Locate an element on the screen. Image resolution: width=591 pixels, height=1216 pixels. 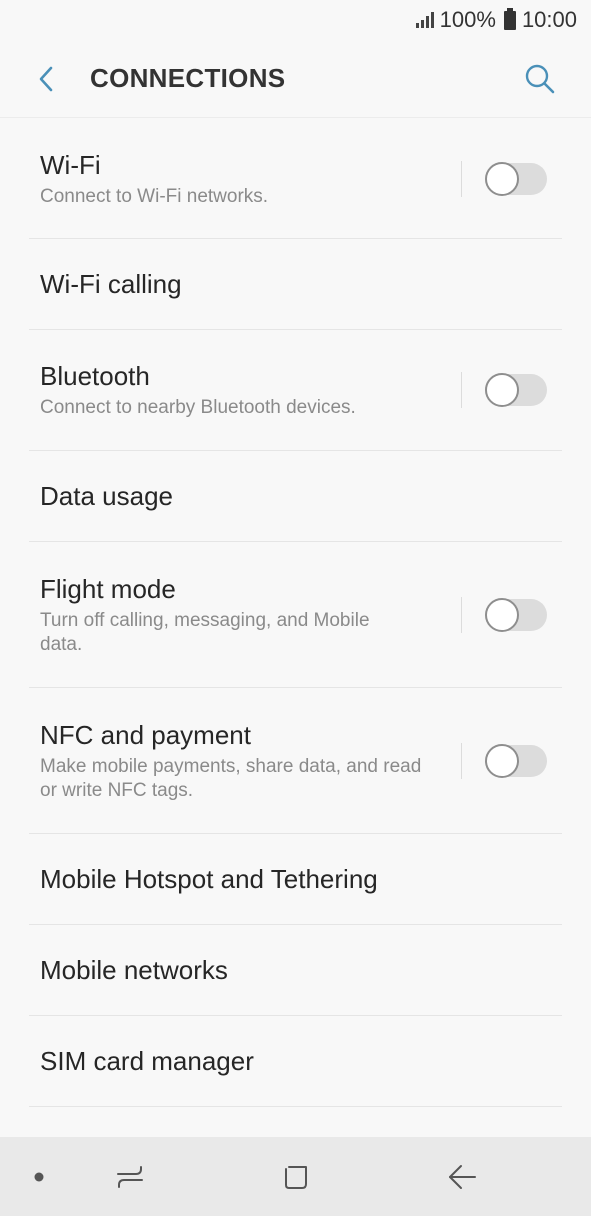
setting-subtitle: Connect to Wi-Fi networks. is located at coordinates (154, 196).